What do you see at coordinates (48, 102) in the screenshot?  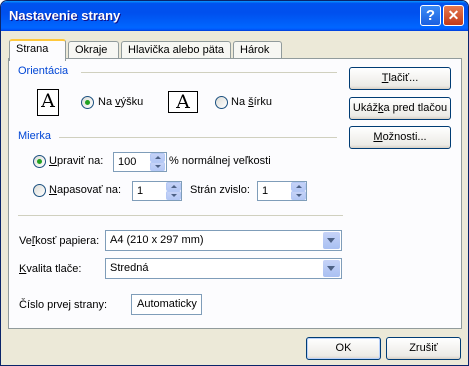 I see `portrait-page-icon: A` at bounding box center [48, 102].